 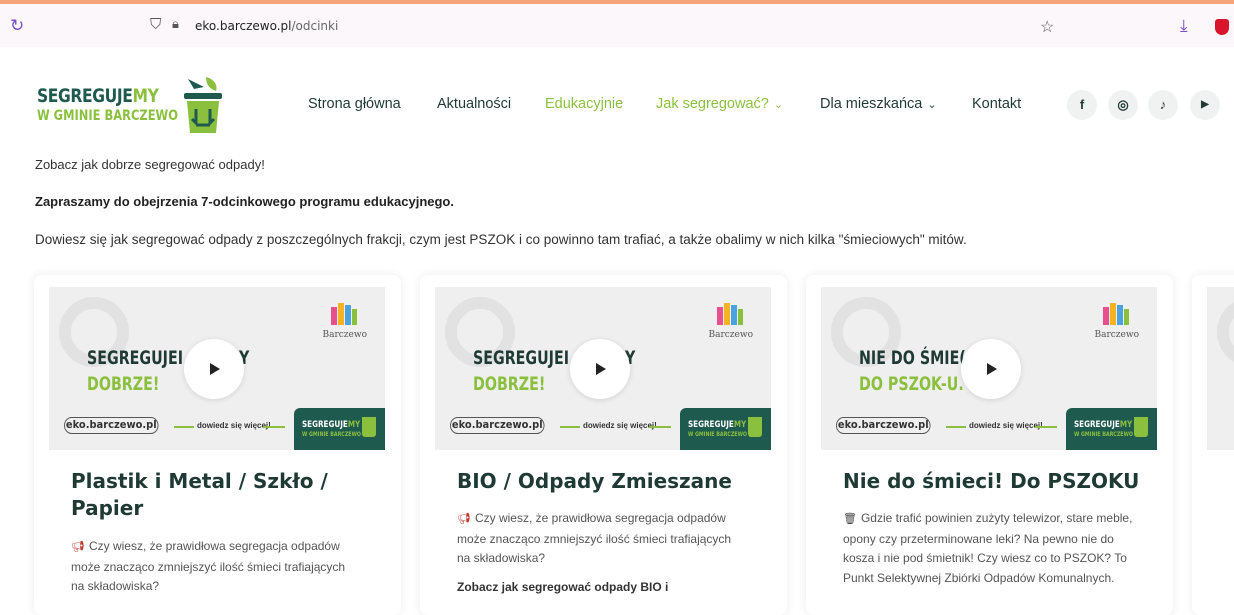 I want to click on nav-item-label: Jak segregować?, so click(x=712, y=104).